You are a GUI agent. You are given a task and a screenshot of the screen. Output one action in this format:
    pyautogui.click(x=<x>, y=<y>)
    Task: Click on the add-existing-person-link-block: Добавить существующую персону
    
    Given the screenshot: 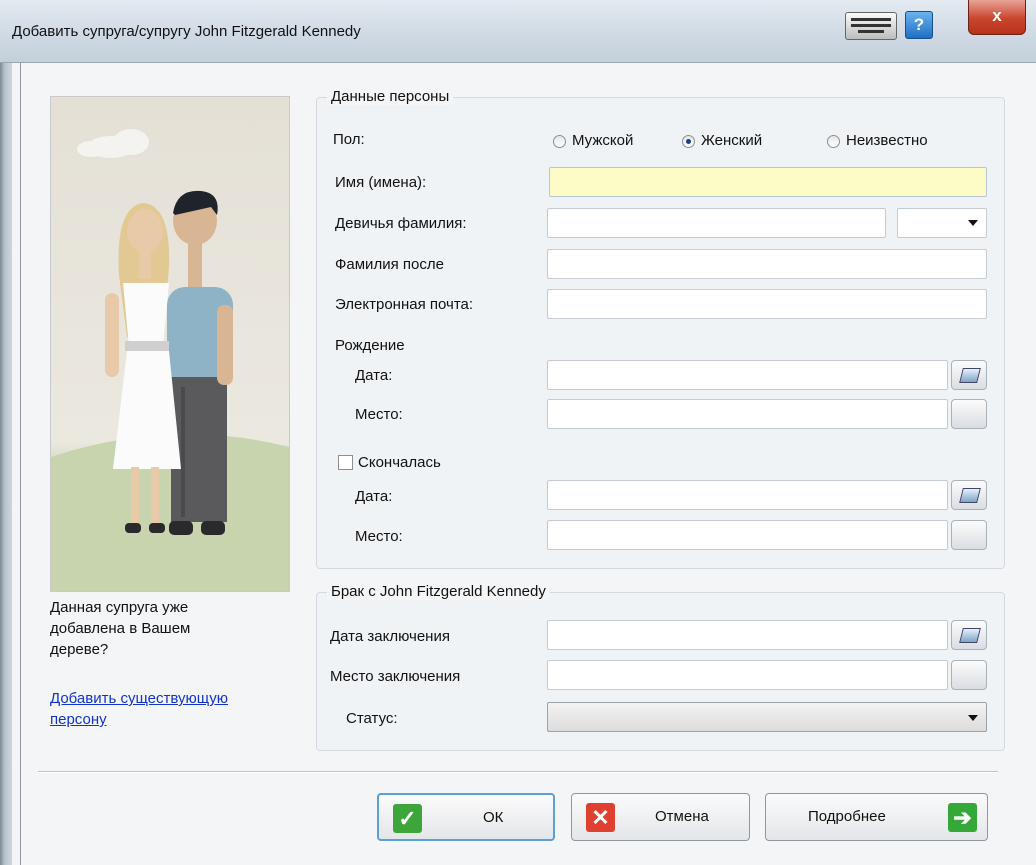 What is the action you would take?
    pyautogui.click(x=139, y=709)
    